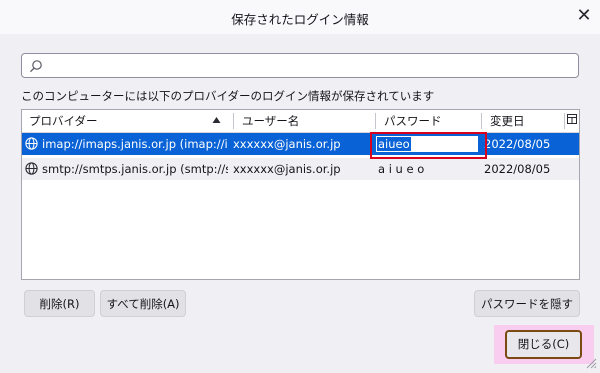 Image resolution: width=600 pixels, height=373 pixels. What do you see at coordinates (401, 169) in the screenshot?
I see `password-cell: a i u e o` at bounding box center [401, 169].